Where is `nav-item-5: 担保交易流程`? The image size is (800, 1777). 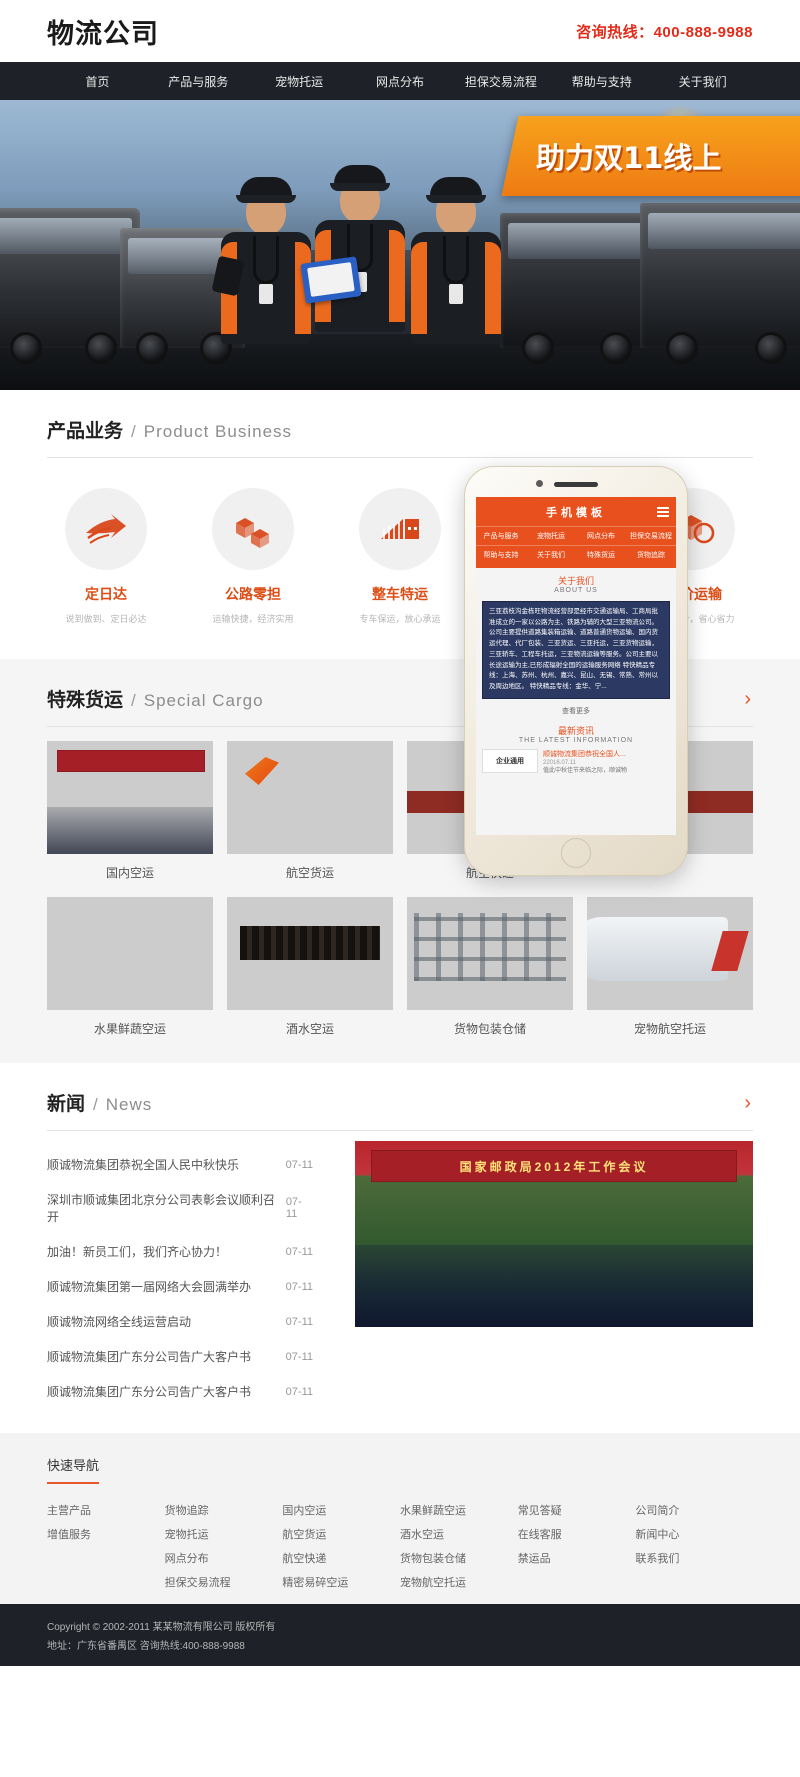
nav-item-5: 担保交易流程 is located at coordinates (500, 81).